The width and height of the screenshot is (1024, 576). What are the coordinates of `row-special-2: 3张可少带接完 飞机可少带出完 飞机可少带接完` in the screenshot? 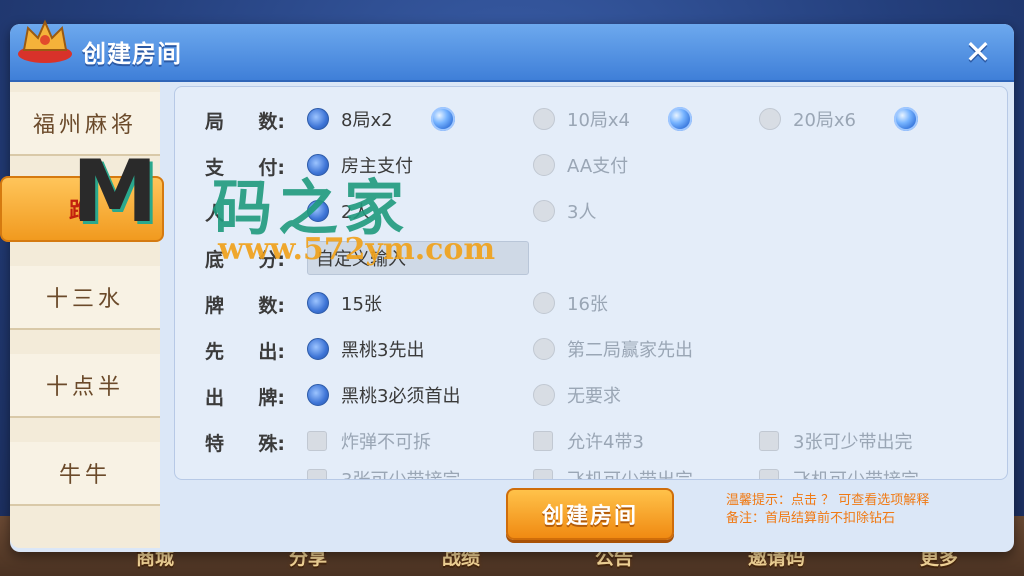 It's located at (591, 469).